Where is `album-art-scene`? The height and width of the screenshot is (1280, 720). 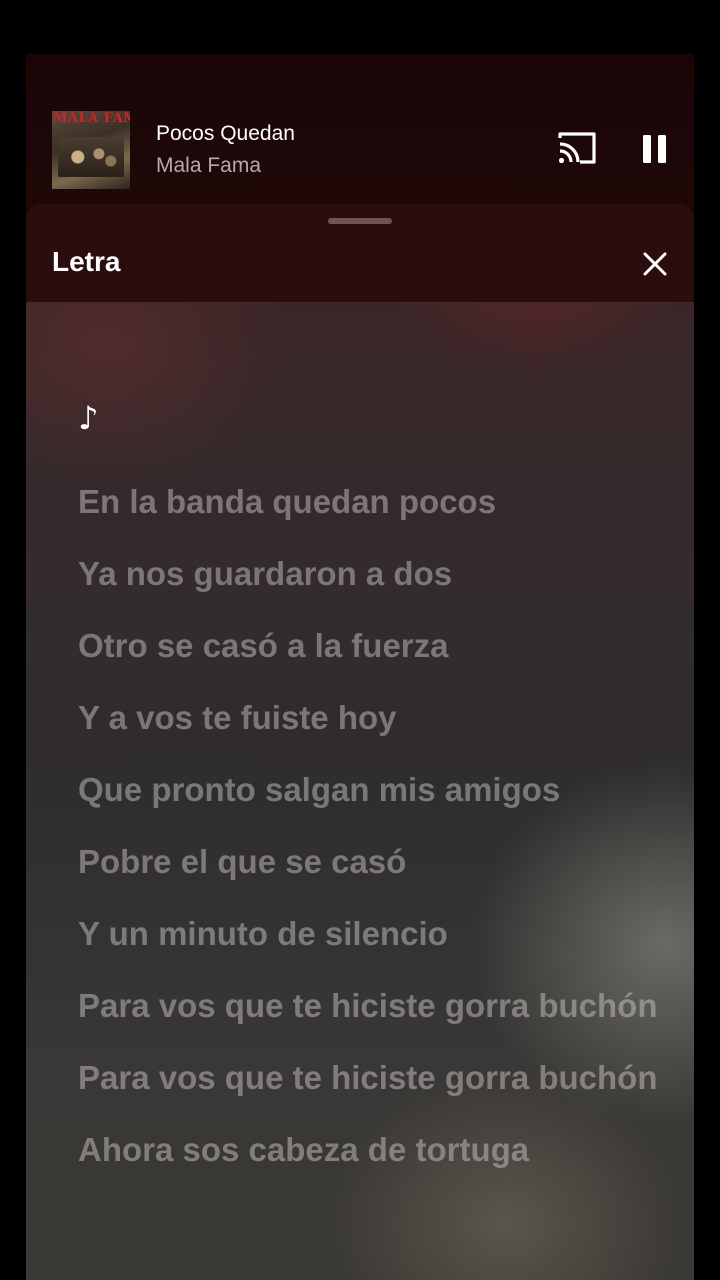 album-art-scene is located at coordinates (91, 157).